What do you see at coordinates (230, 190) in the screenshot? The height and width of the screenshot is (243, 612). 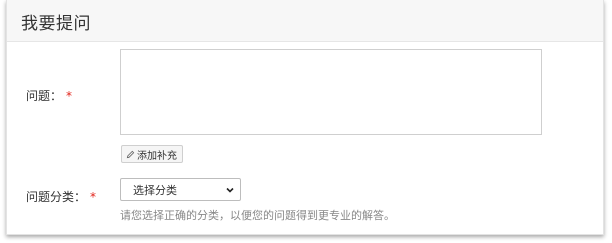 I see `chevron-down-icon` at bounding box center [230, 190].